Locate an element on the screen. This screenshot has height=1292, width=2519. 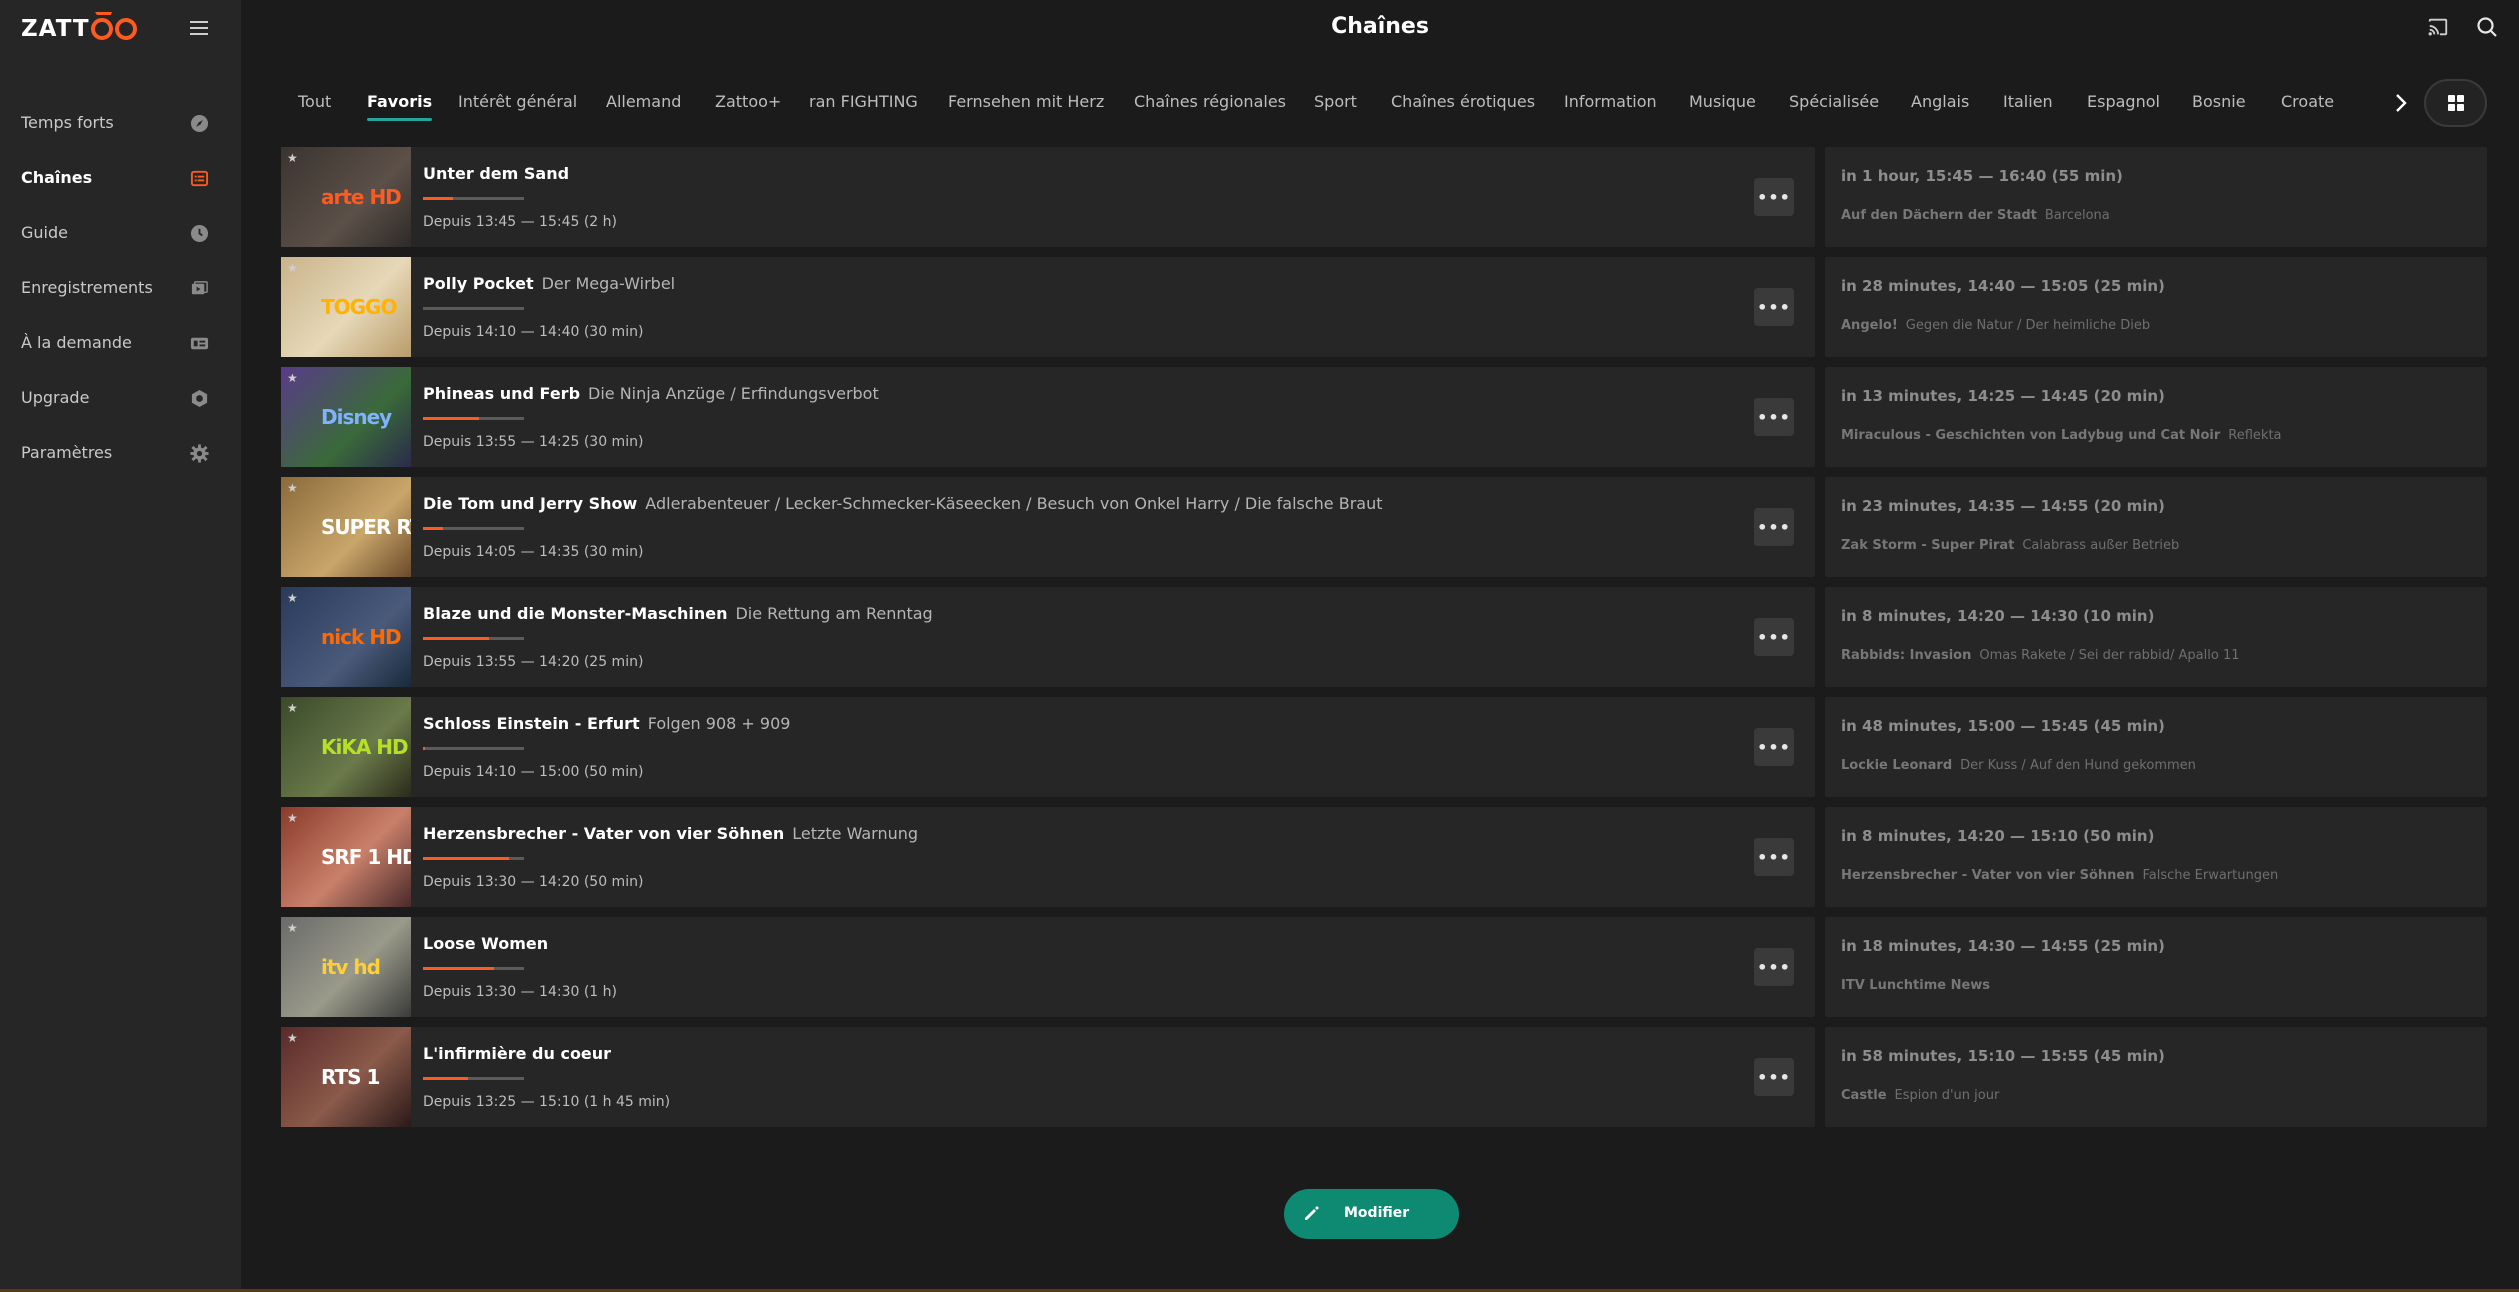
next-episode-title: Calabrass außer Betrieb is located at coordinates (2101, 545).